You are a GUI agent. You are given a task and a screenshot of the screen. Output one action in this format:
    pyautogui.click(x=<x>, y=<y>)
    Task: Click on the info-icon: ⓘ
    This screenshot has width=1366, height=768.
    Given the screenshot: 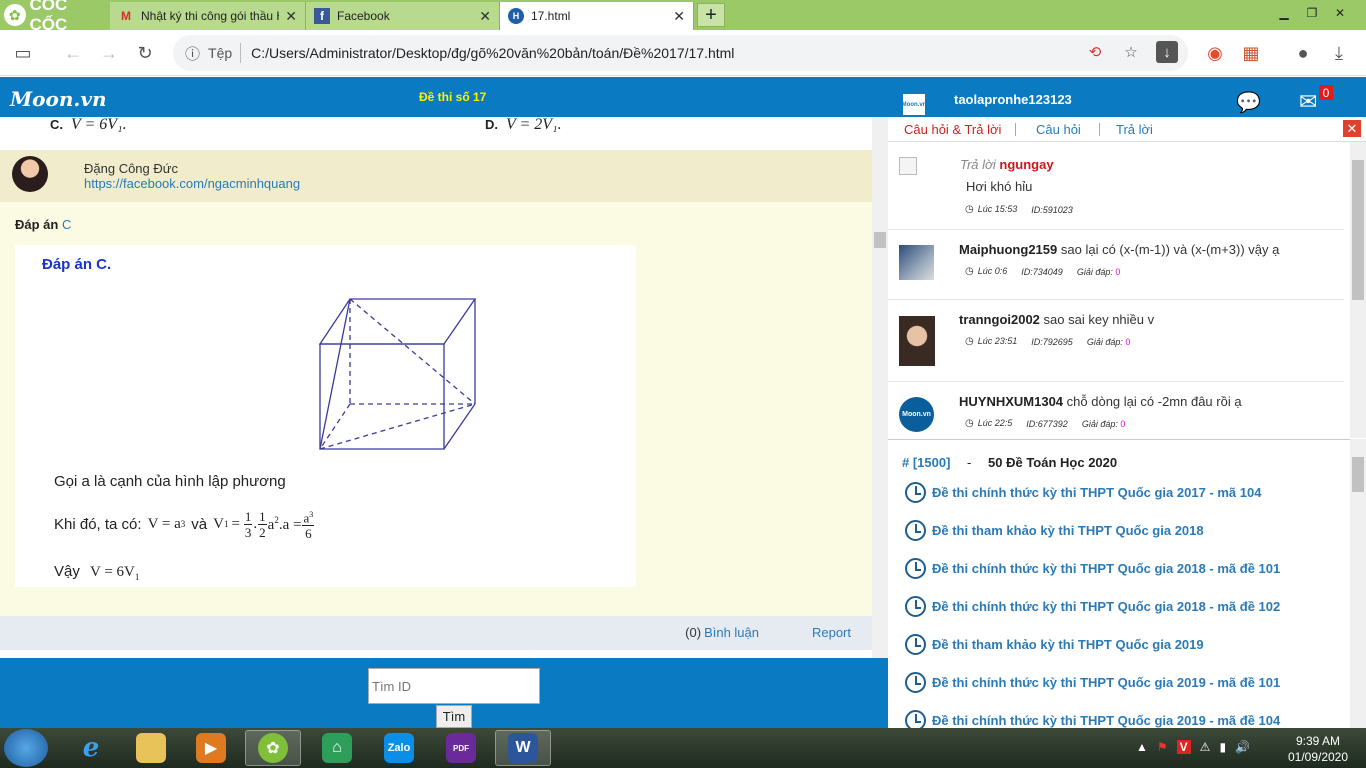 What is the action you would take?
    pyautogui.click(x=192, y=53)
    